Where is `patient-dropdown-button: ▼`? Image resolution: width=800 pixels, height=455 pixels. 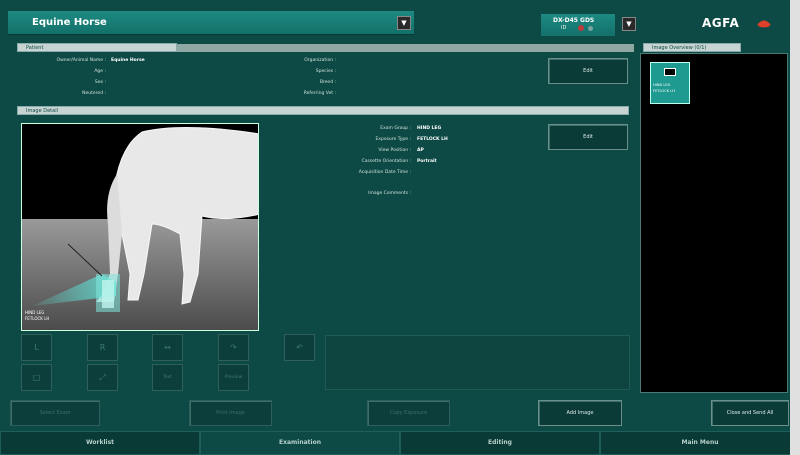 patient-dropdown-button: ▼ is located at coordinates (404, 23).